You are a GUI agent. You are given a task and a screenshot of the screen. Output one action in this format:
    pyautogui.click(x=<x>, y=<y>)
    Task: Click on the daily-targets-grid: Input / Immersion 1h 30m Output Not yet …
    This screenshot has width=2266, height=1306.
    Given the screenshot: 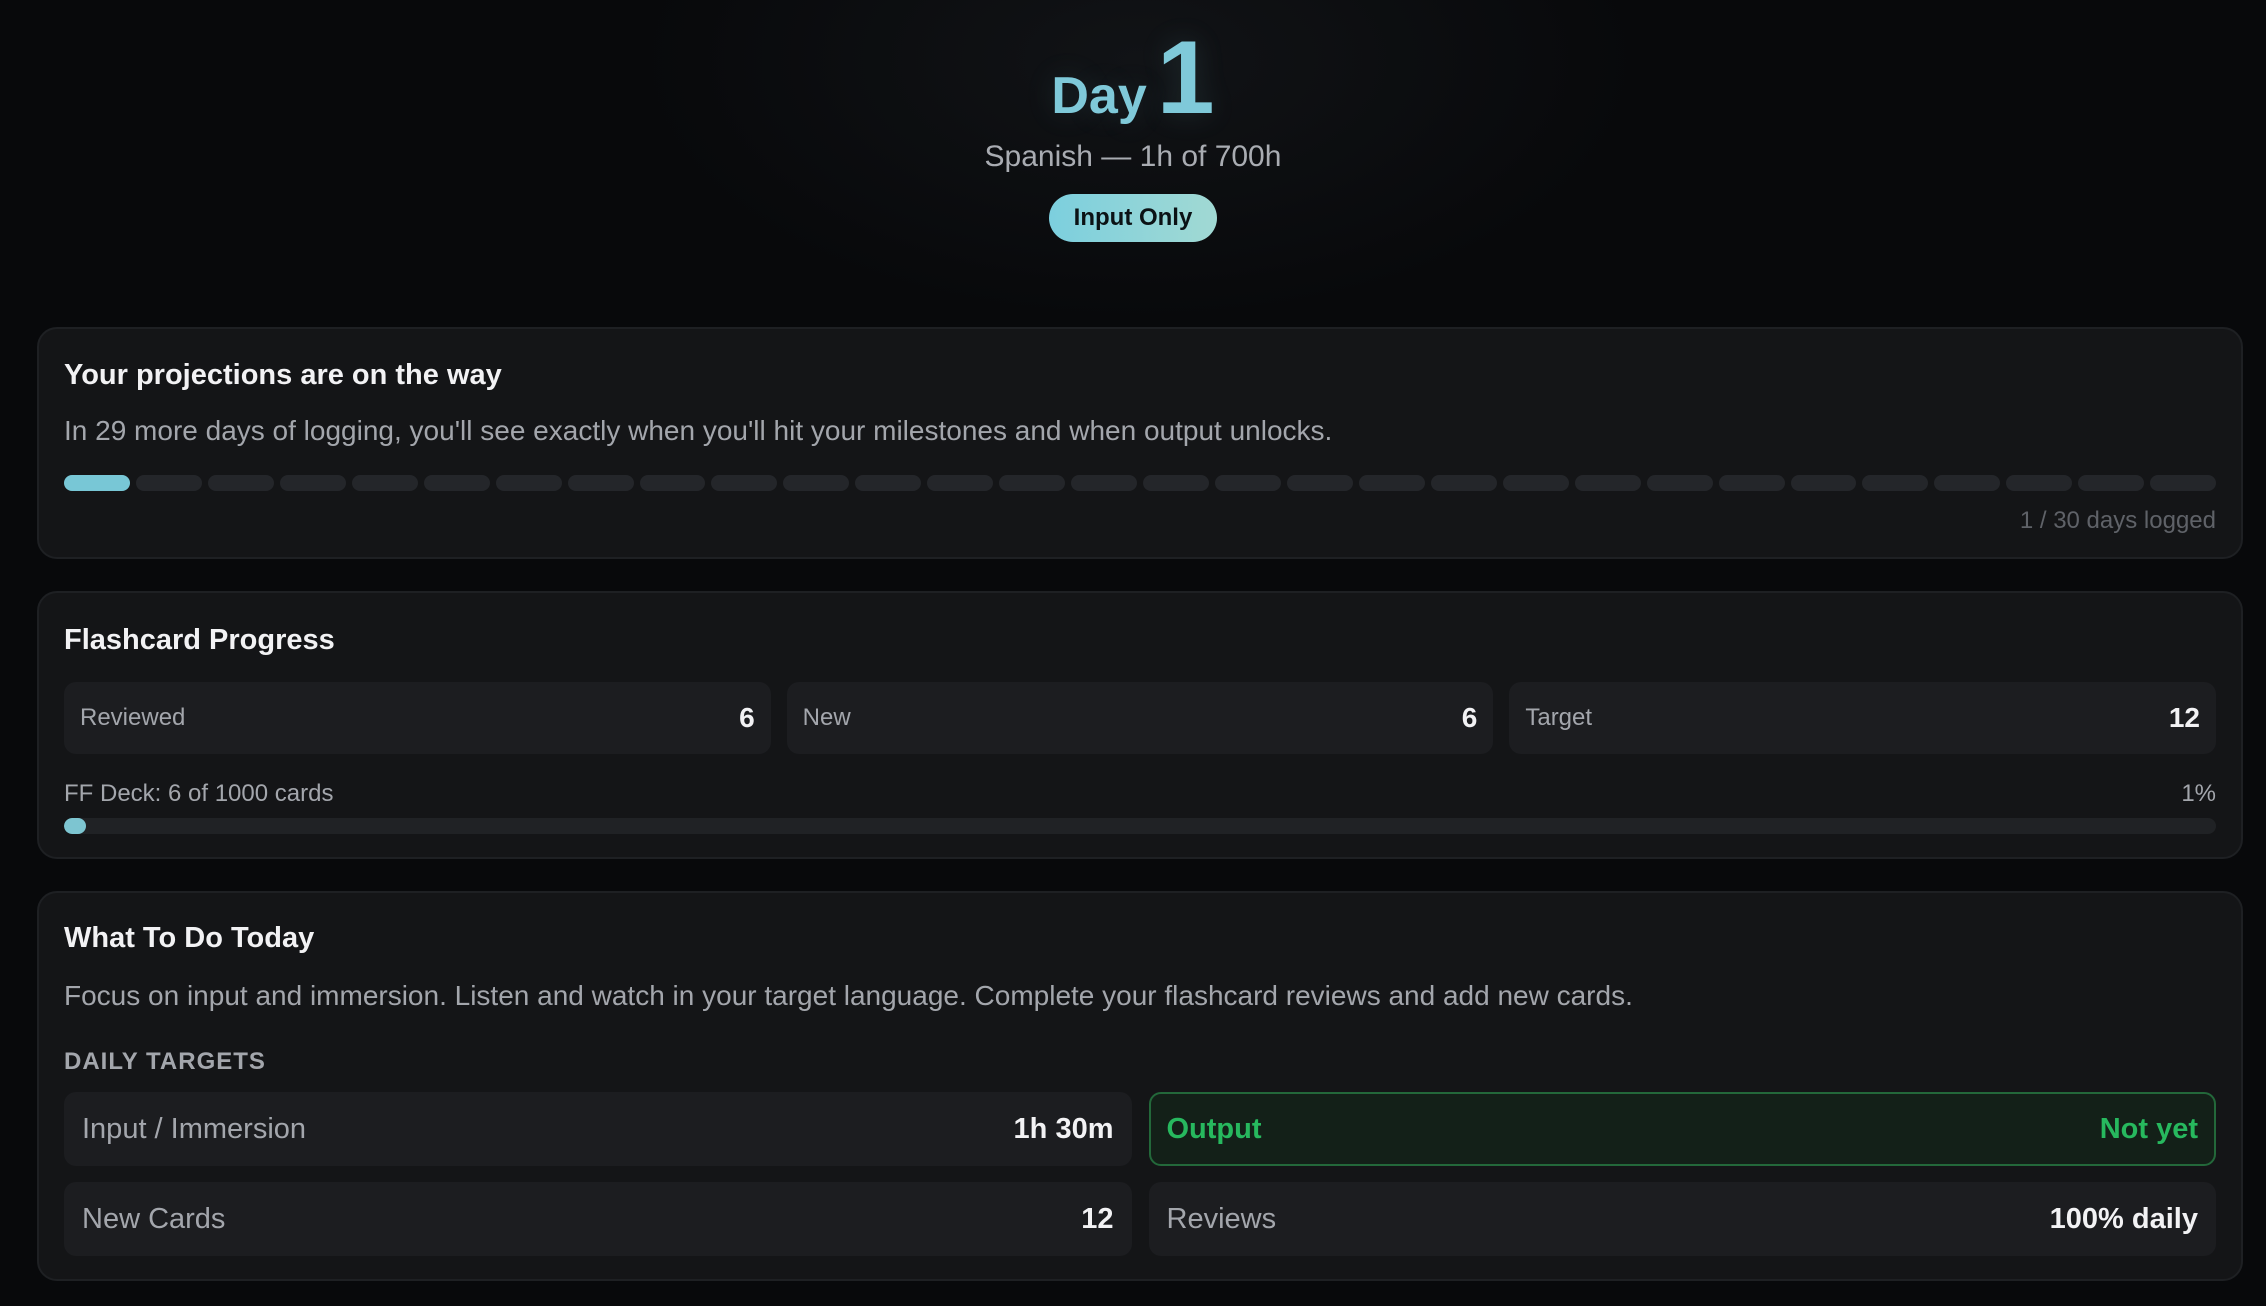 What is the action you would take?
    pyautogui.click(x=1140, y=1174)
    